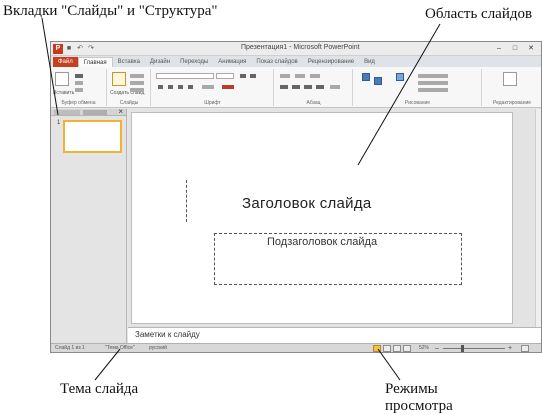 This screenshot has height=415, width=542. What do you see at coordinates (79, 76) in the screenshot?
I see `cut-icon` at bounding box center [79, 76].